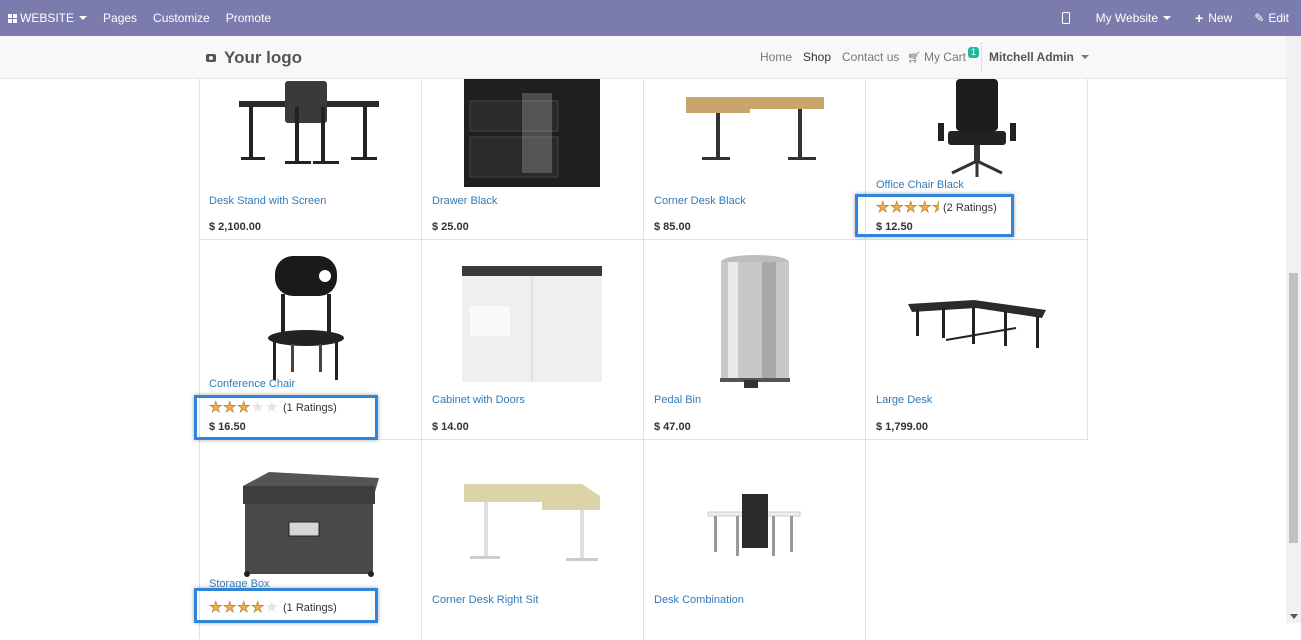  What do you see at coordinates (211, 58) in the screenshot?
I see `camera-icon` at bounding box center [211, 58].